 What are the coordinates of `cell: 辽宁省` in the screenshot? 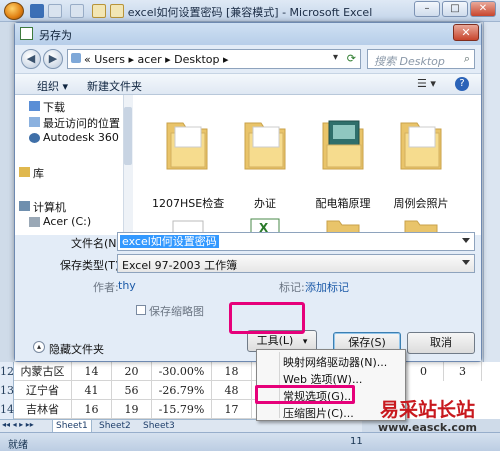 It's located at (43, 390).